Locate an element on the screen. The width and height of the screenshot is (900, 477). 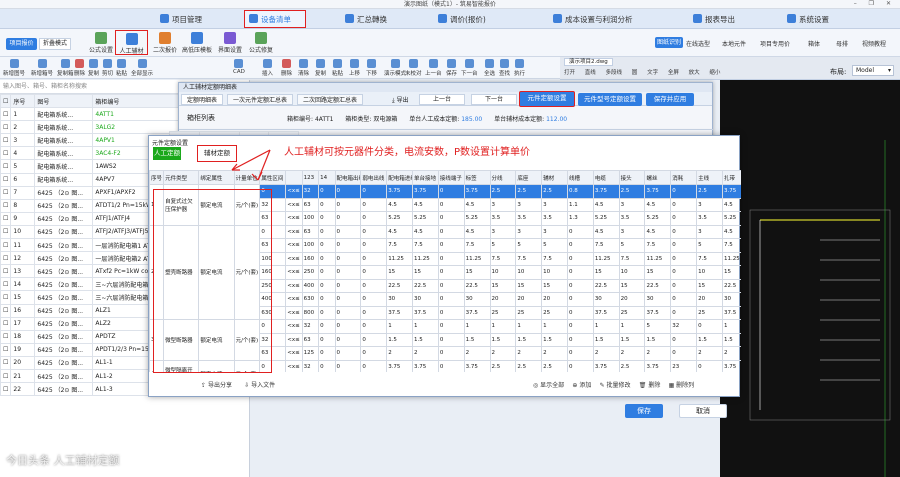
cancel-button: 取消 is located at coordinates (703, 411).